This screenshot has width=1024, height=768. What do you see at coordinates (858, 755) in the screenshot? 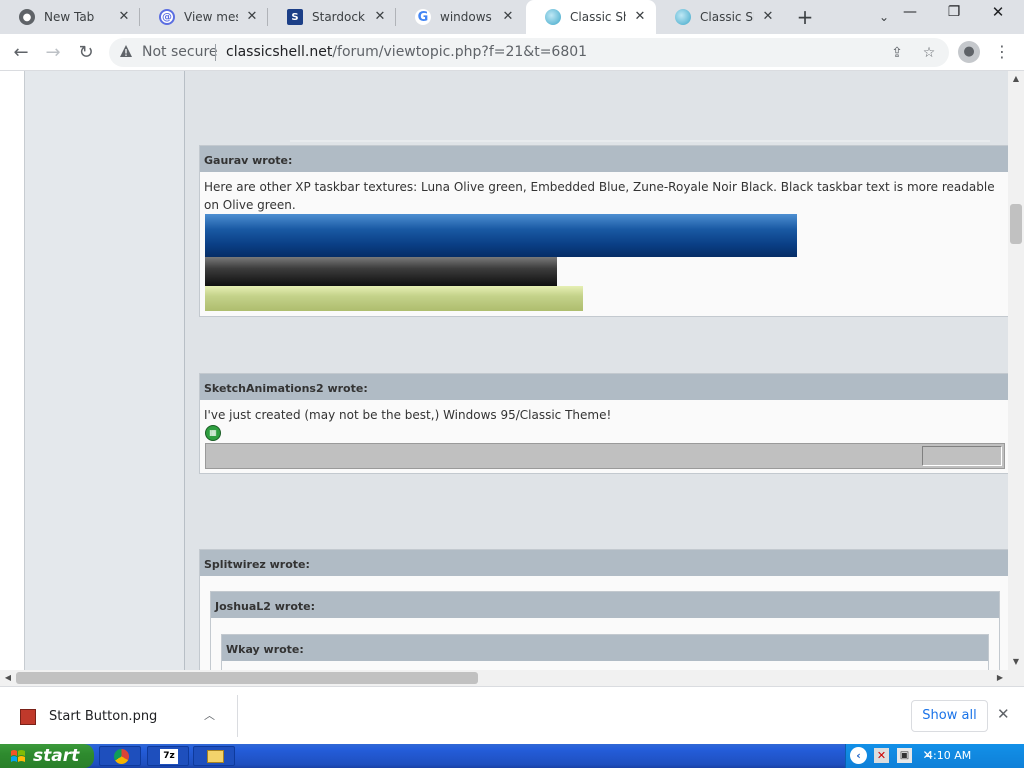
I see `tray-expand-icon: ‹` at bounding box center [858, 755].